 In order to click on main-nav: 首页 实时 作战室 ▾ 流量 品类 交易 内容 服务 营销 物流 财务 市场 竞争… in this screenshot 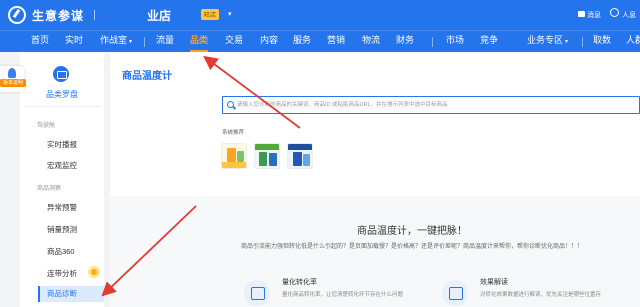, I will do `click(320, 41)`.